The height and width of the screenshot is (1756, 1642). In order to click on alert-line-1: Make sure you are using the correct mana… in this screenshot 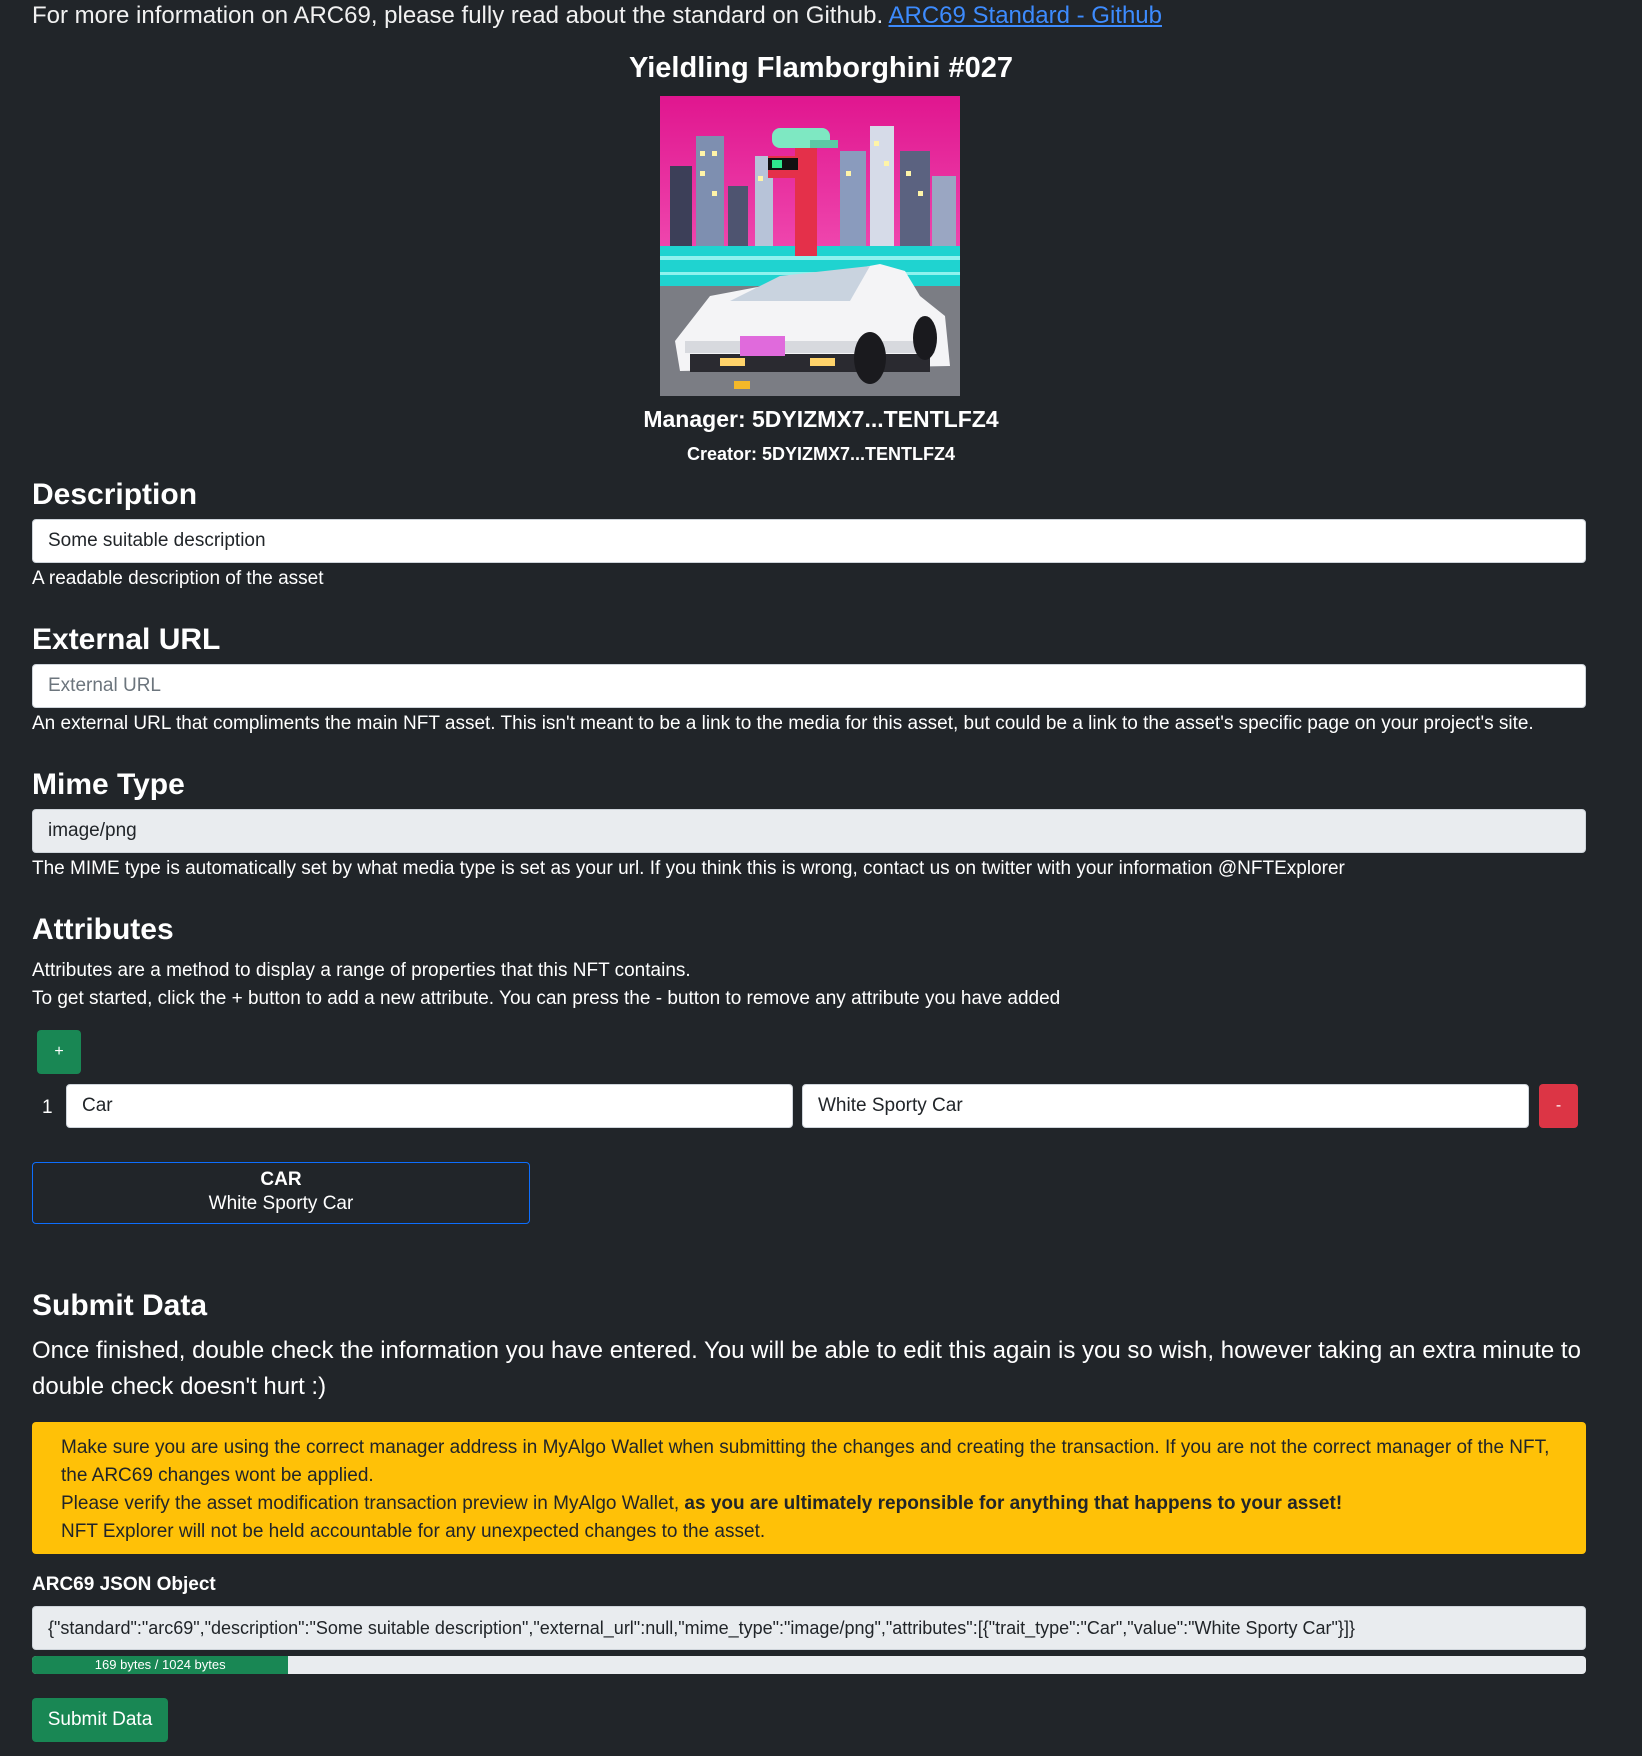, I will do `click(805, 1461)`.